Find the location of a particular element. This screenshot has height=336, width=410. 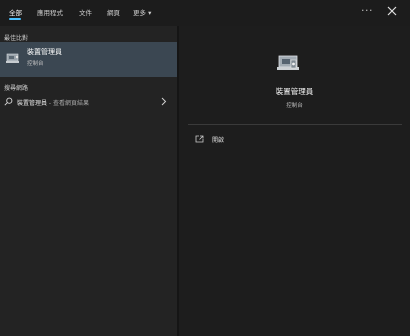

web-search-text: 裝置管理員 - 查看網頁結果 is located at coordinates (53, 102).